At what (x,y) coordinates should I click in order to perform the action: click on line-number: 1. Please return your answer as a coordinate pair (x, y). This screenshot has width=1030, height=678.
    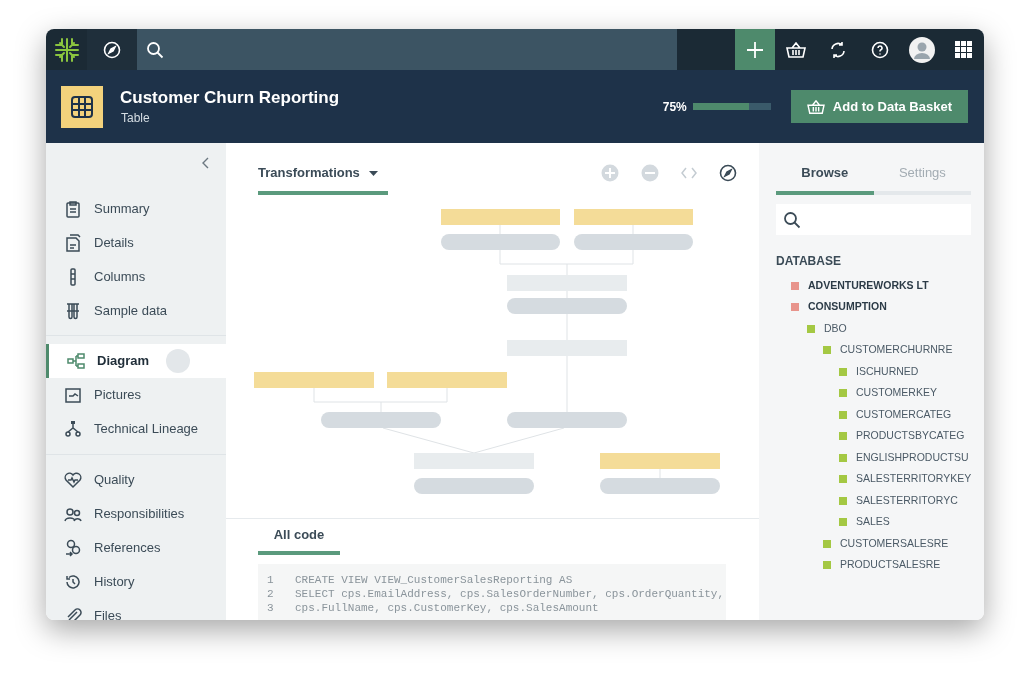
    Looking at the image, I should click on (271, 580).